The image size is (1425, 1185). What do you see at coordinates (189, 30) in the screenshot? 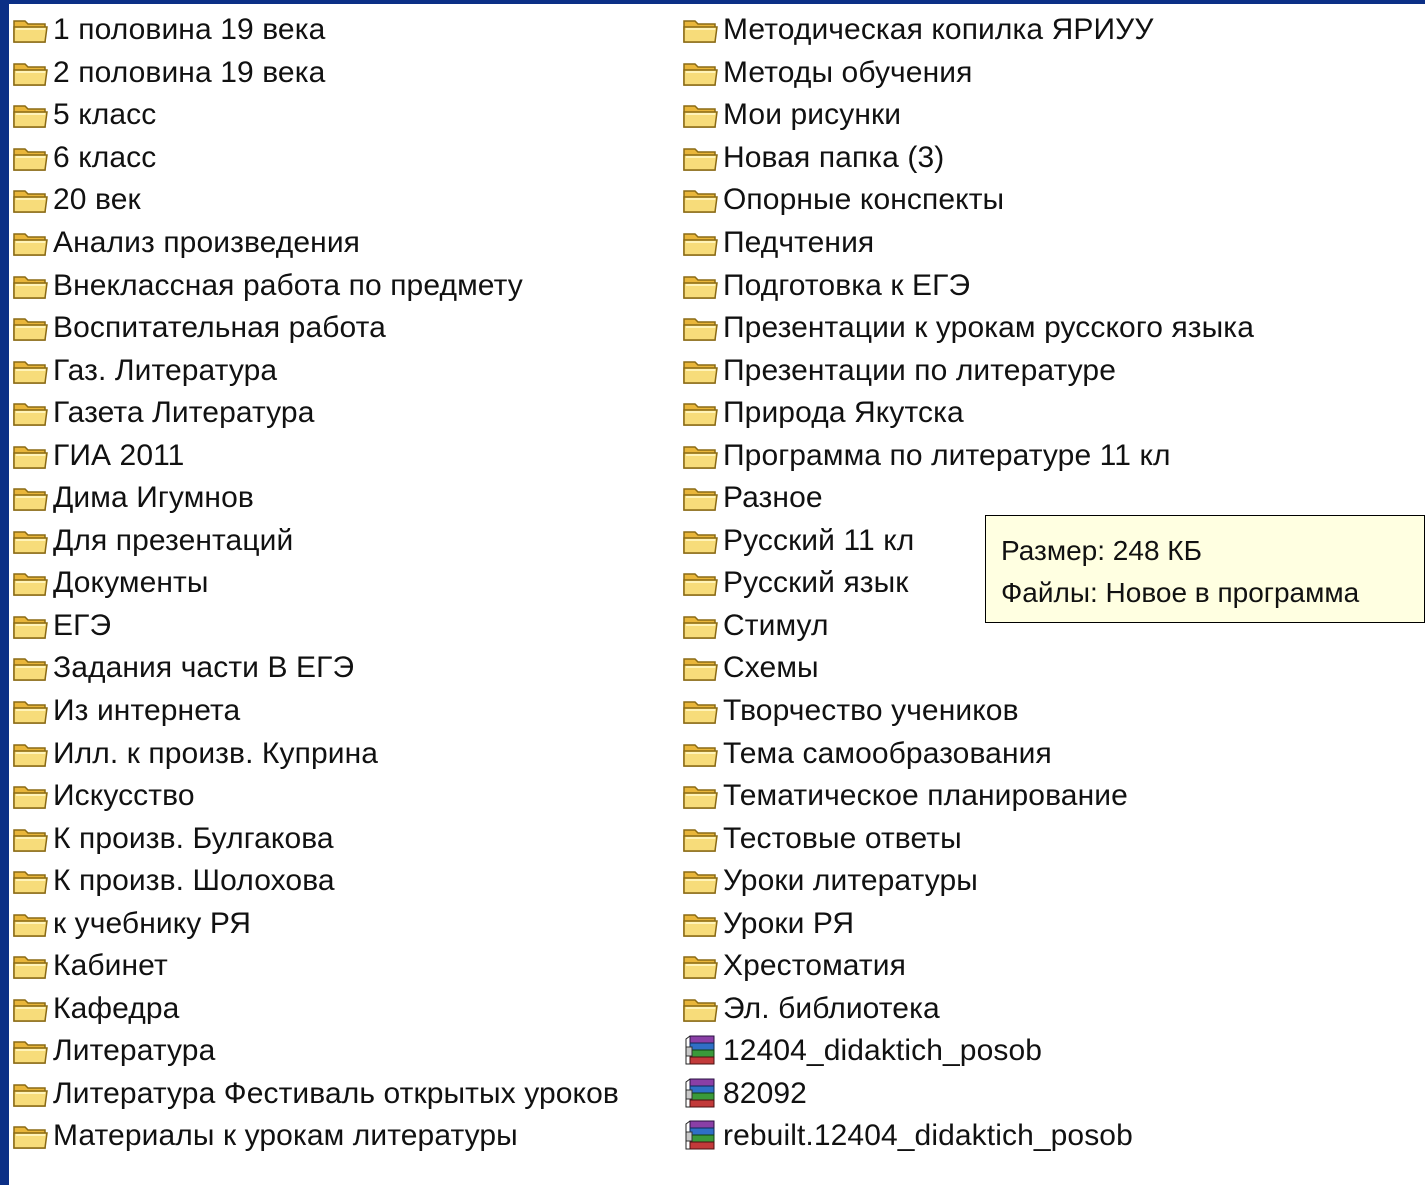
I see `left-item-label: 1 половина 19 века` at bounding box center [189, 30].